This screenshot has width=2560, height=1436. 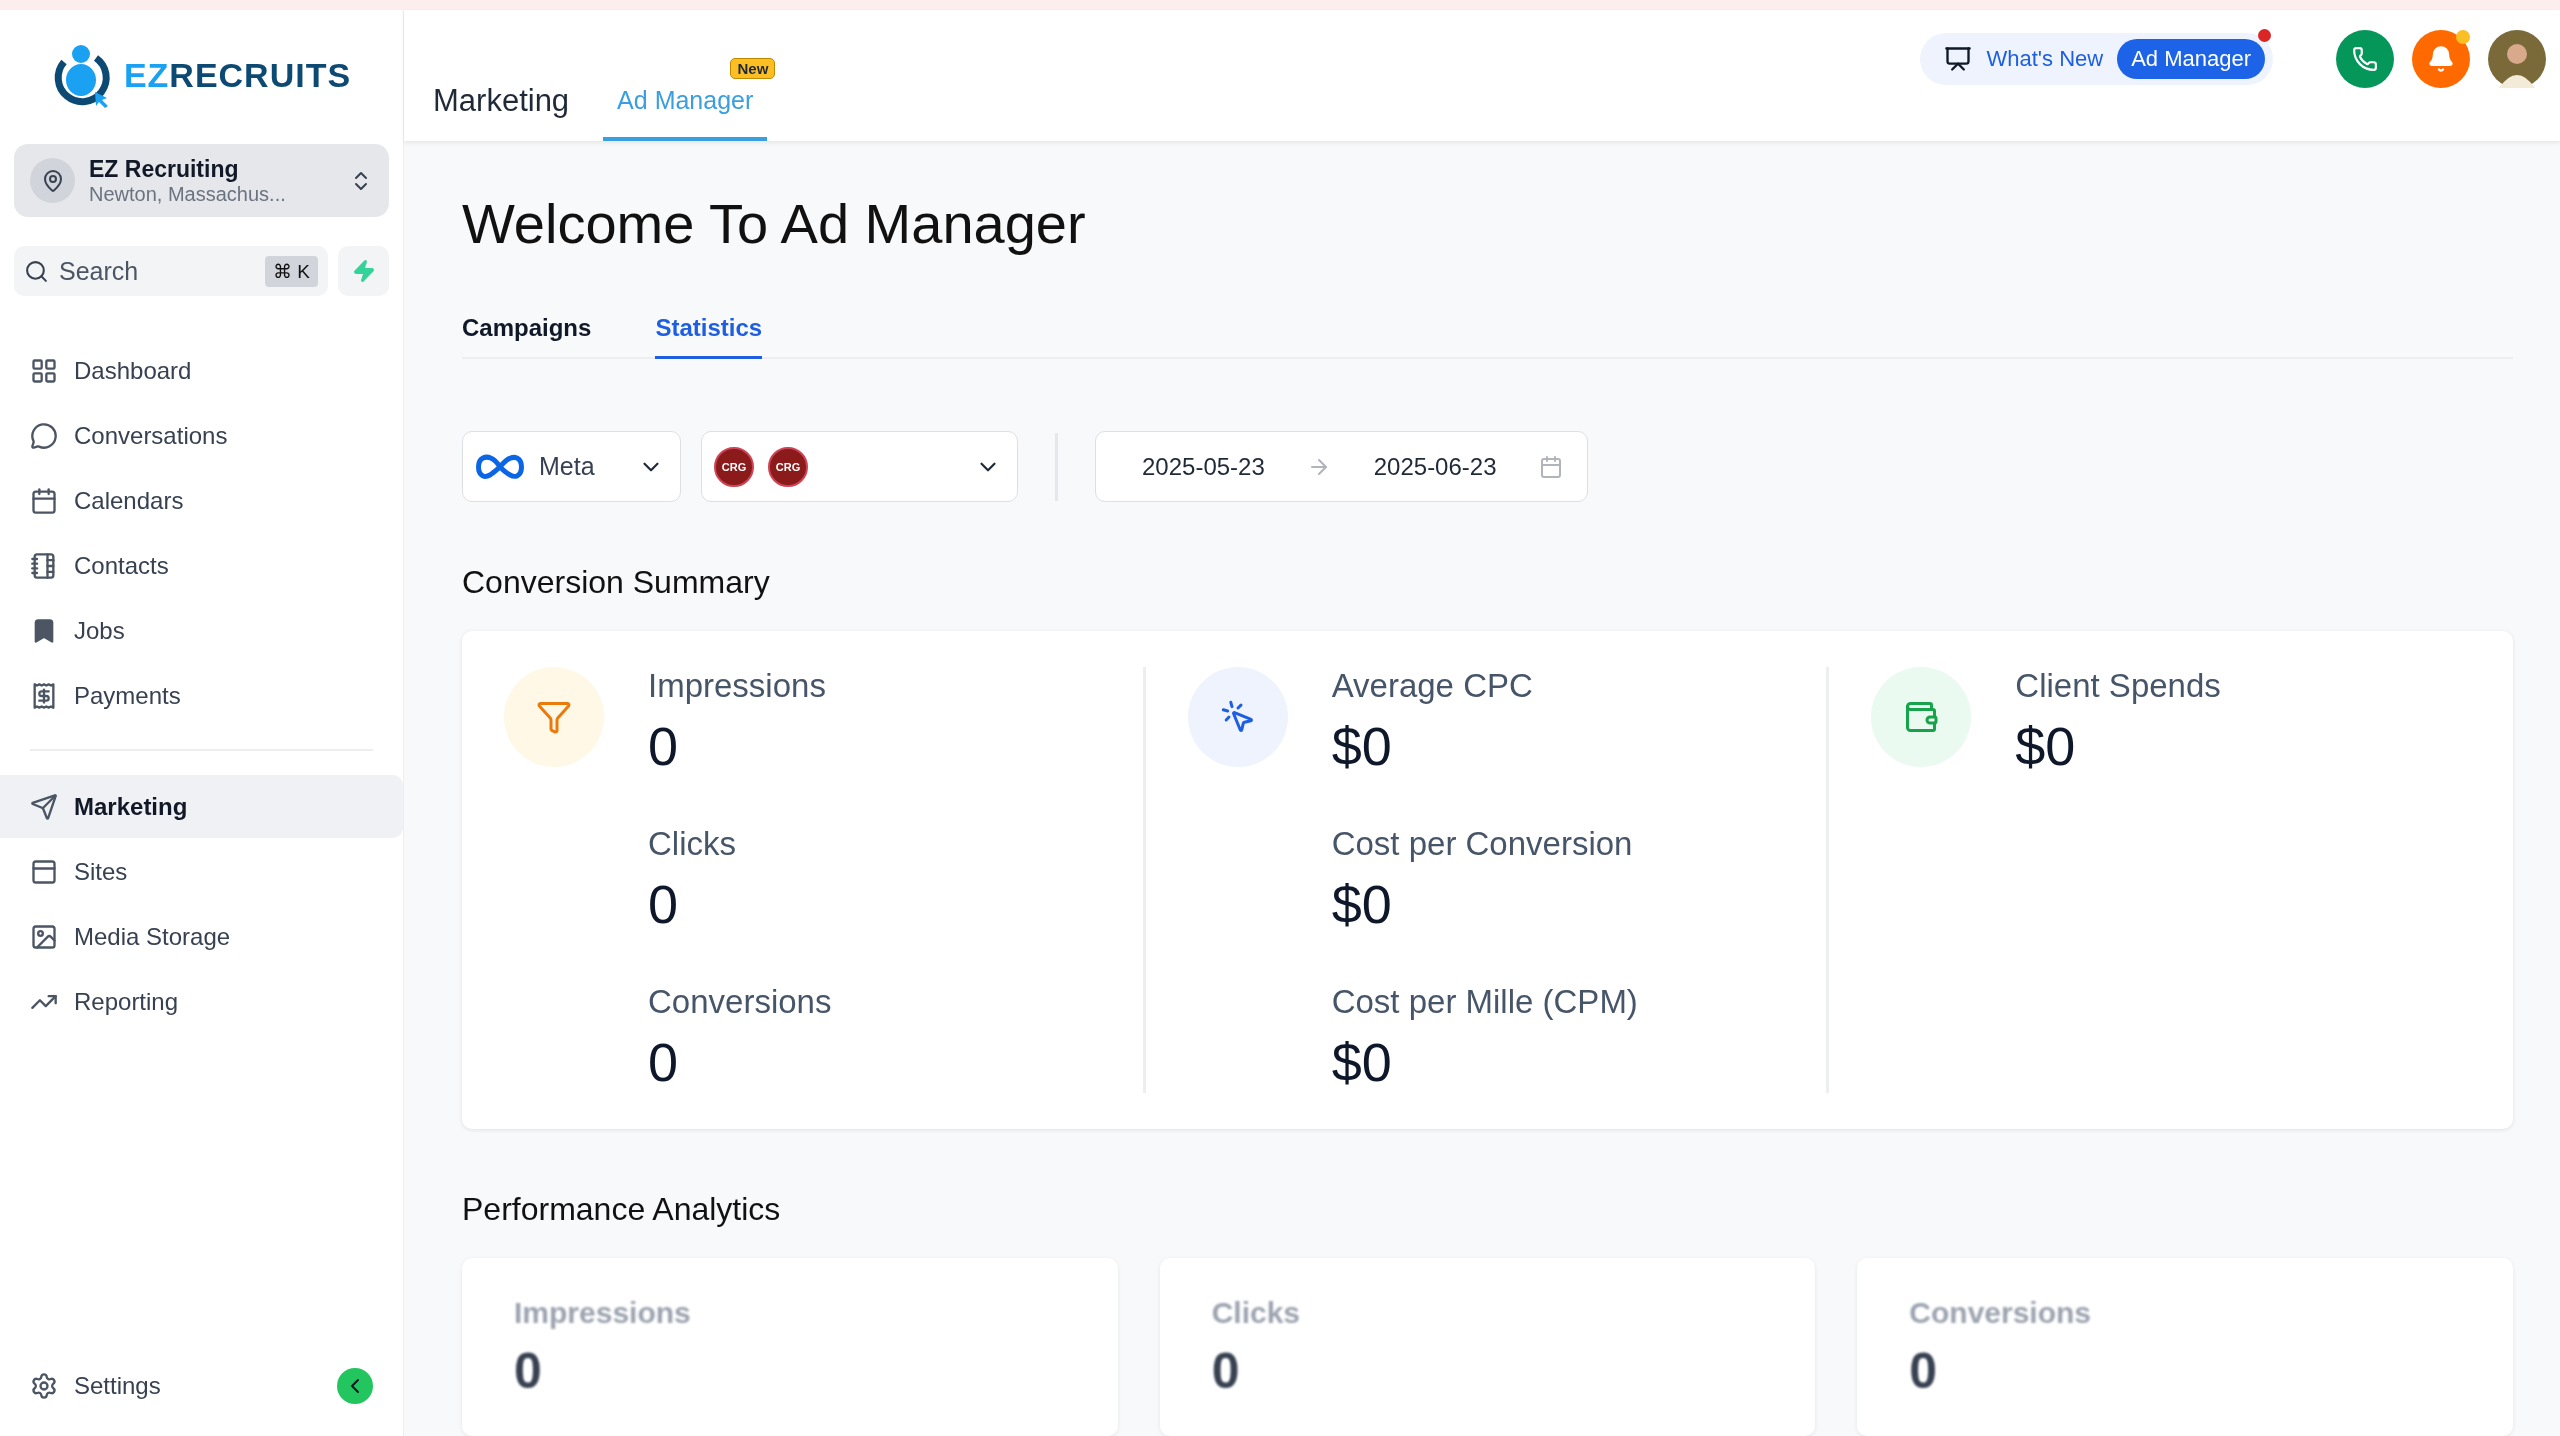 I want to click on phone-button, so click(x=2365, y=59).